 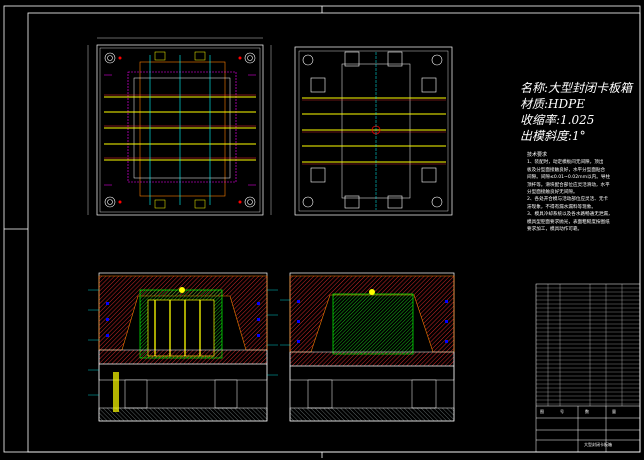 I want to click on title-block-cell: 量, so click(x=614, y=411).